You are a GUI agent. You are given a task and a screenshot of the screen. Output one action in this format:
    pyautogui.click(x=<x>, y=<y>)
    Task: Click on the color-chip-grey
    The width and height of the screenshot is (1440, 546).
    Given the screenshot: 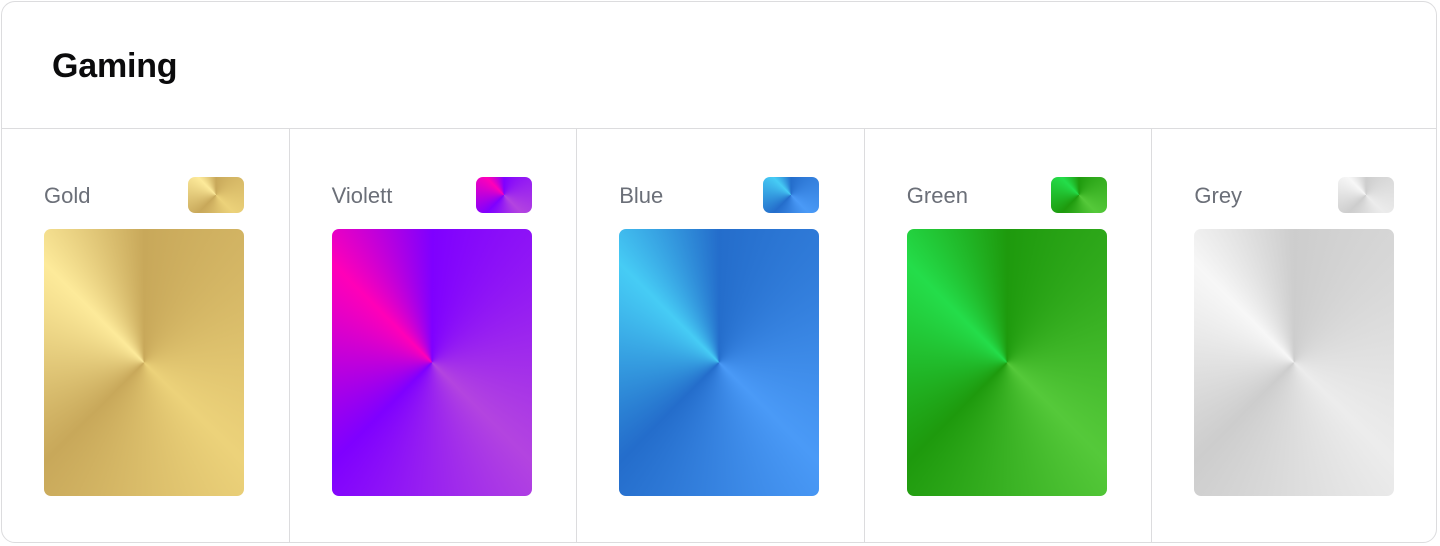 What is the action you would take?
    pyautogui.click(x=1366, y=195)
    